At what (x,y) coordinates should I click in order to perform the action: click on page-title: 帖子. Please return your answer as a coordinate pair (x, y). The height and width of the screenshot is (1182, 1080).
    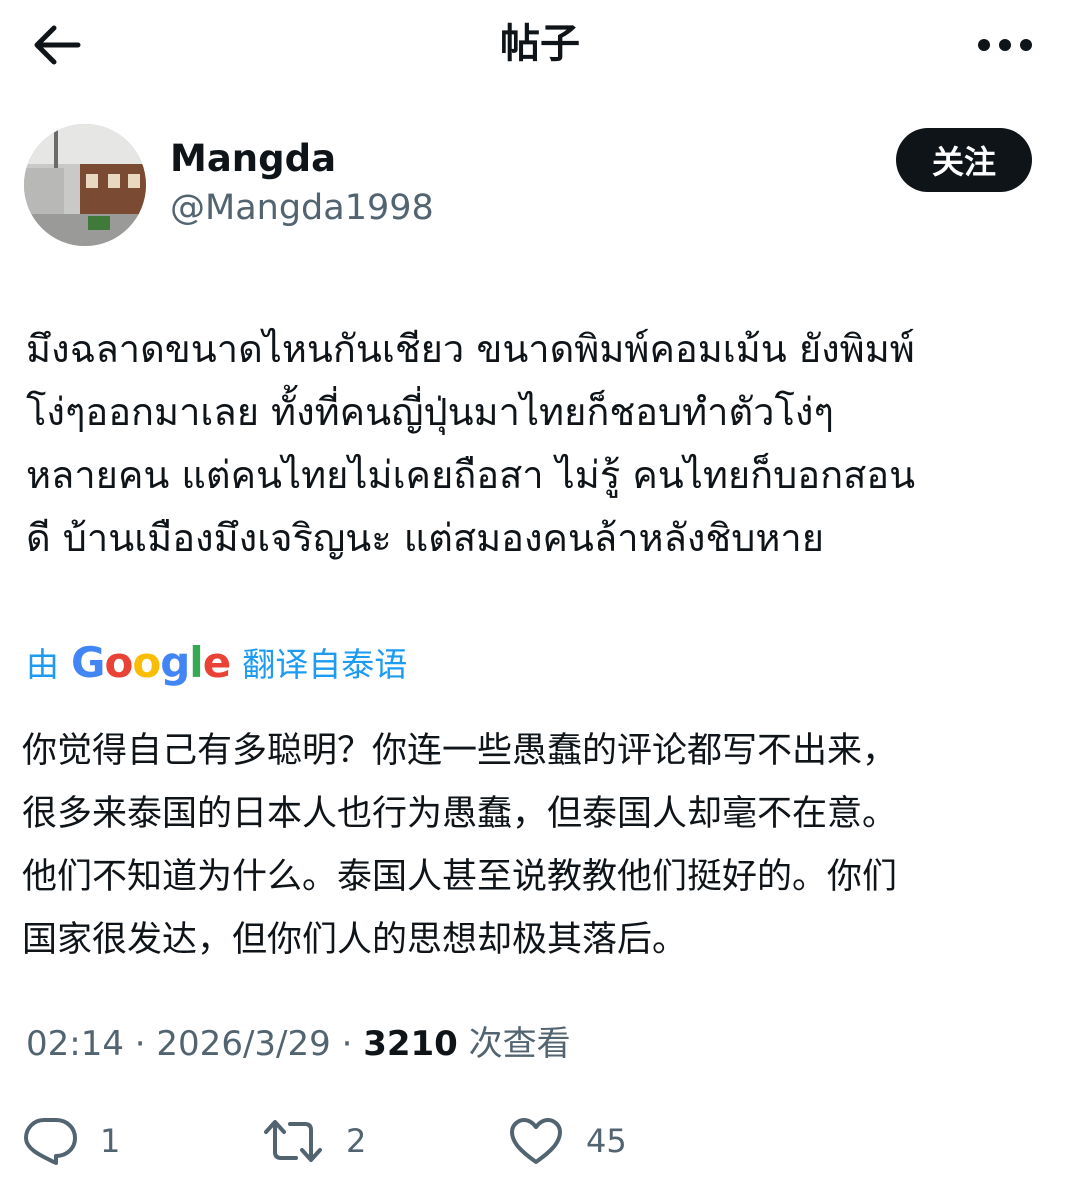
    Looking at the image, I should click on (540, 44).